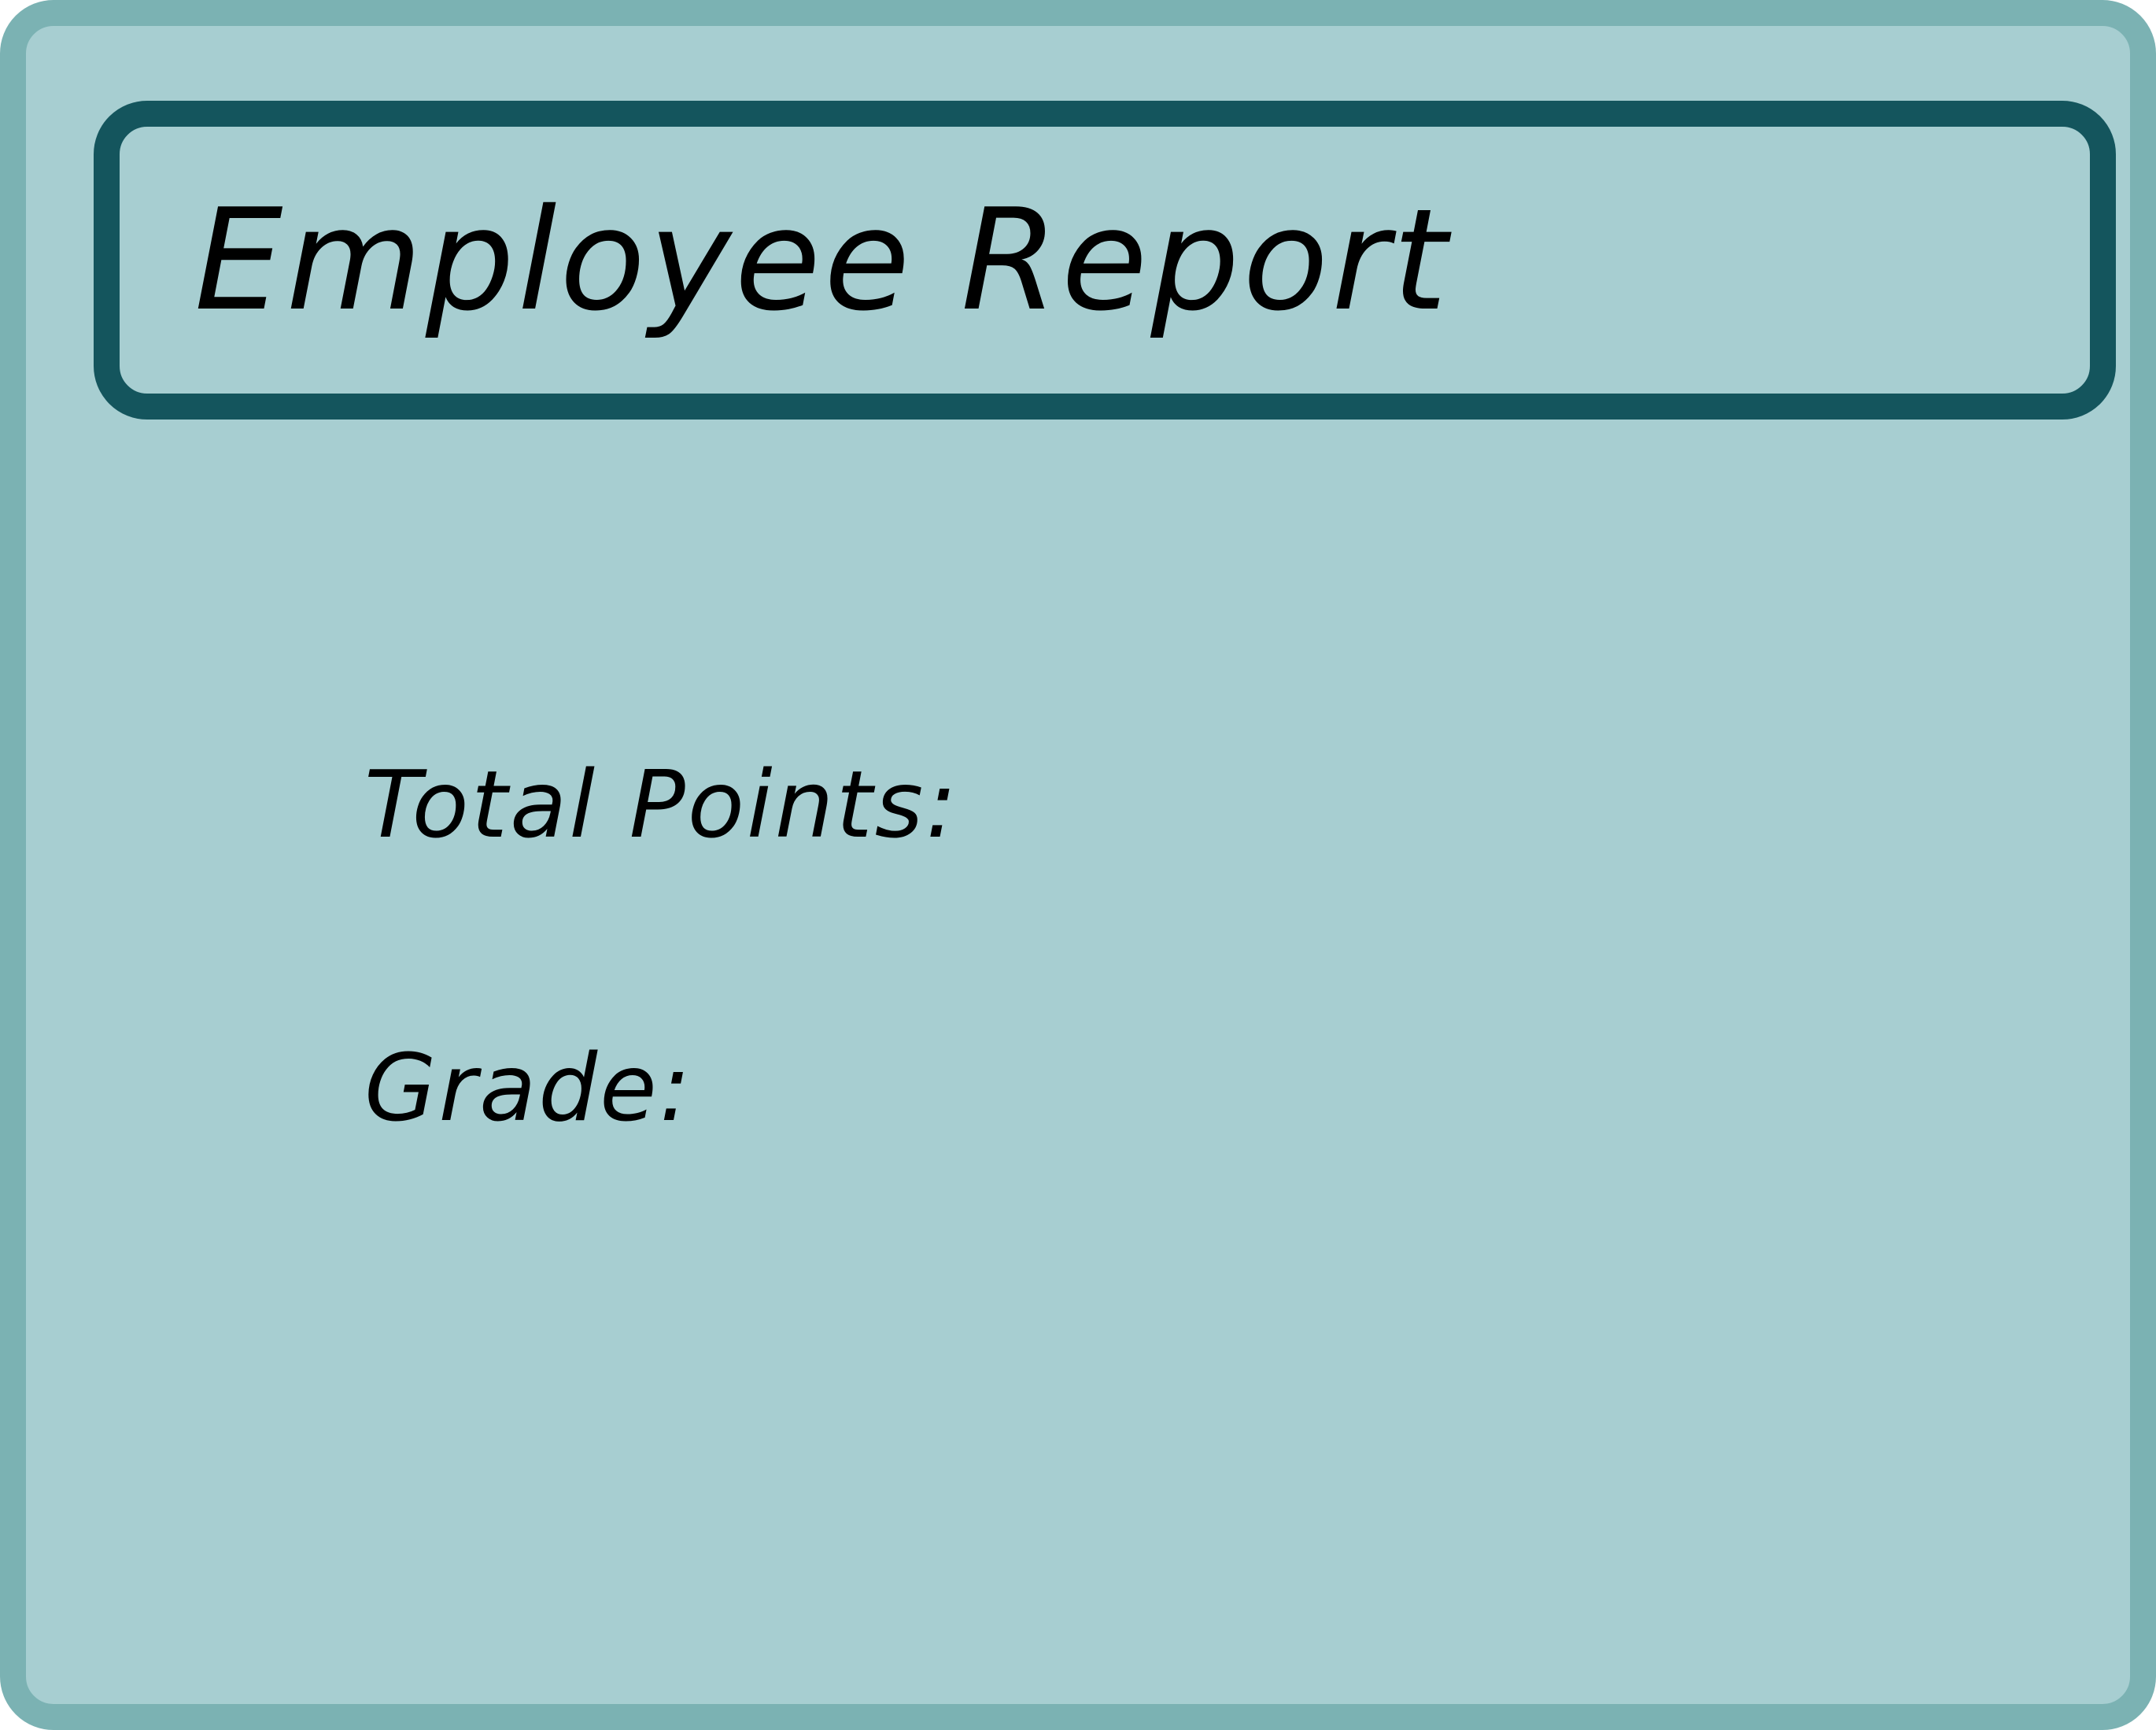  Describe the element at coordinates (661, 804) in the screenshot. I see `total-points-label: Total Points:` at that location.